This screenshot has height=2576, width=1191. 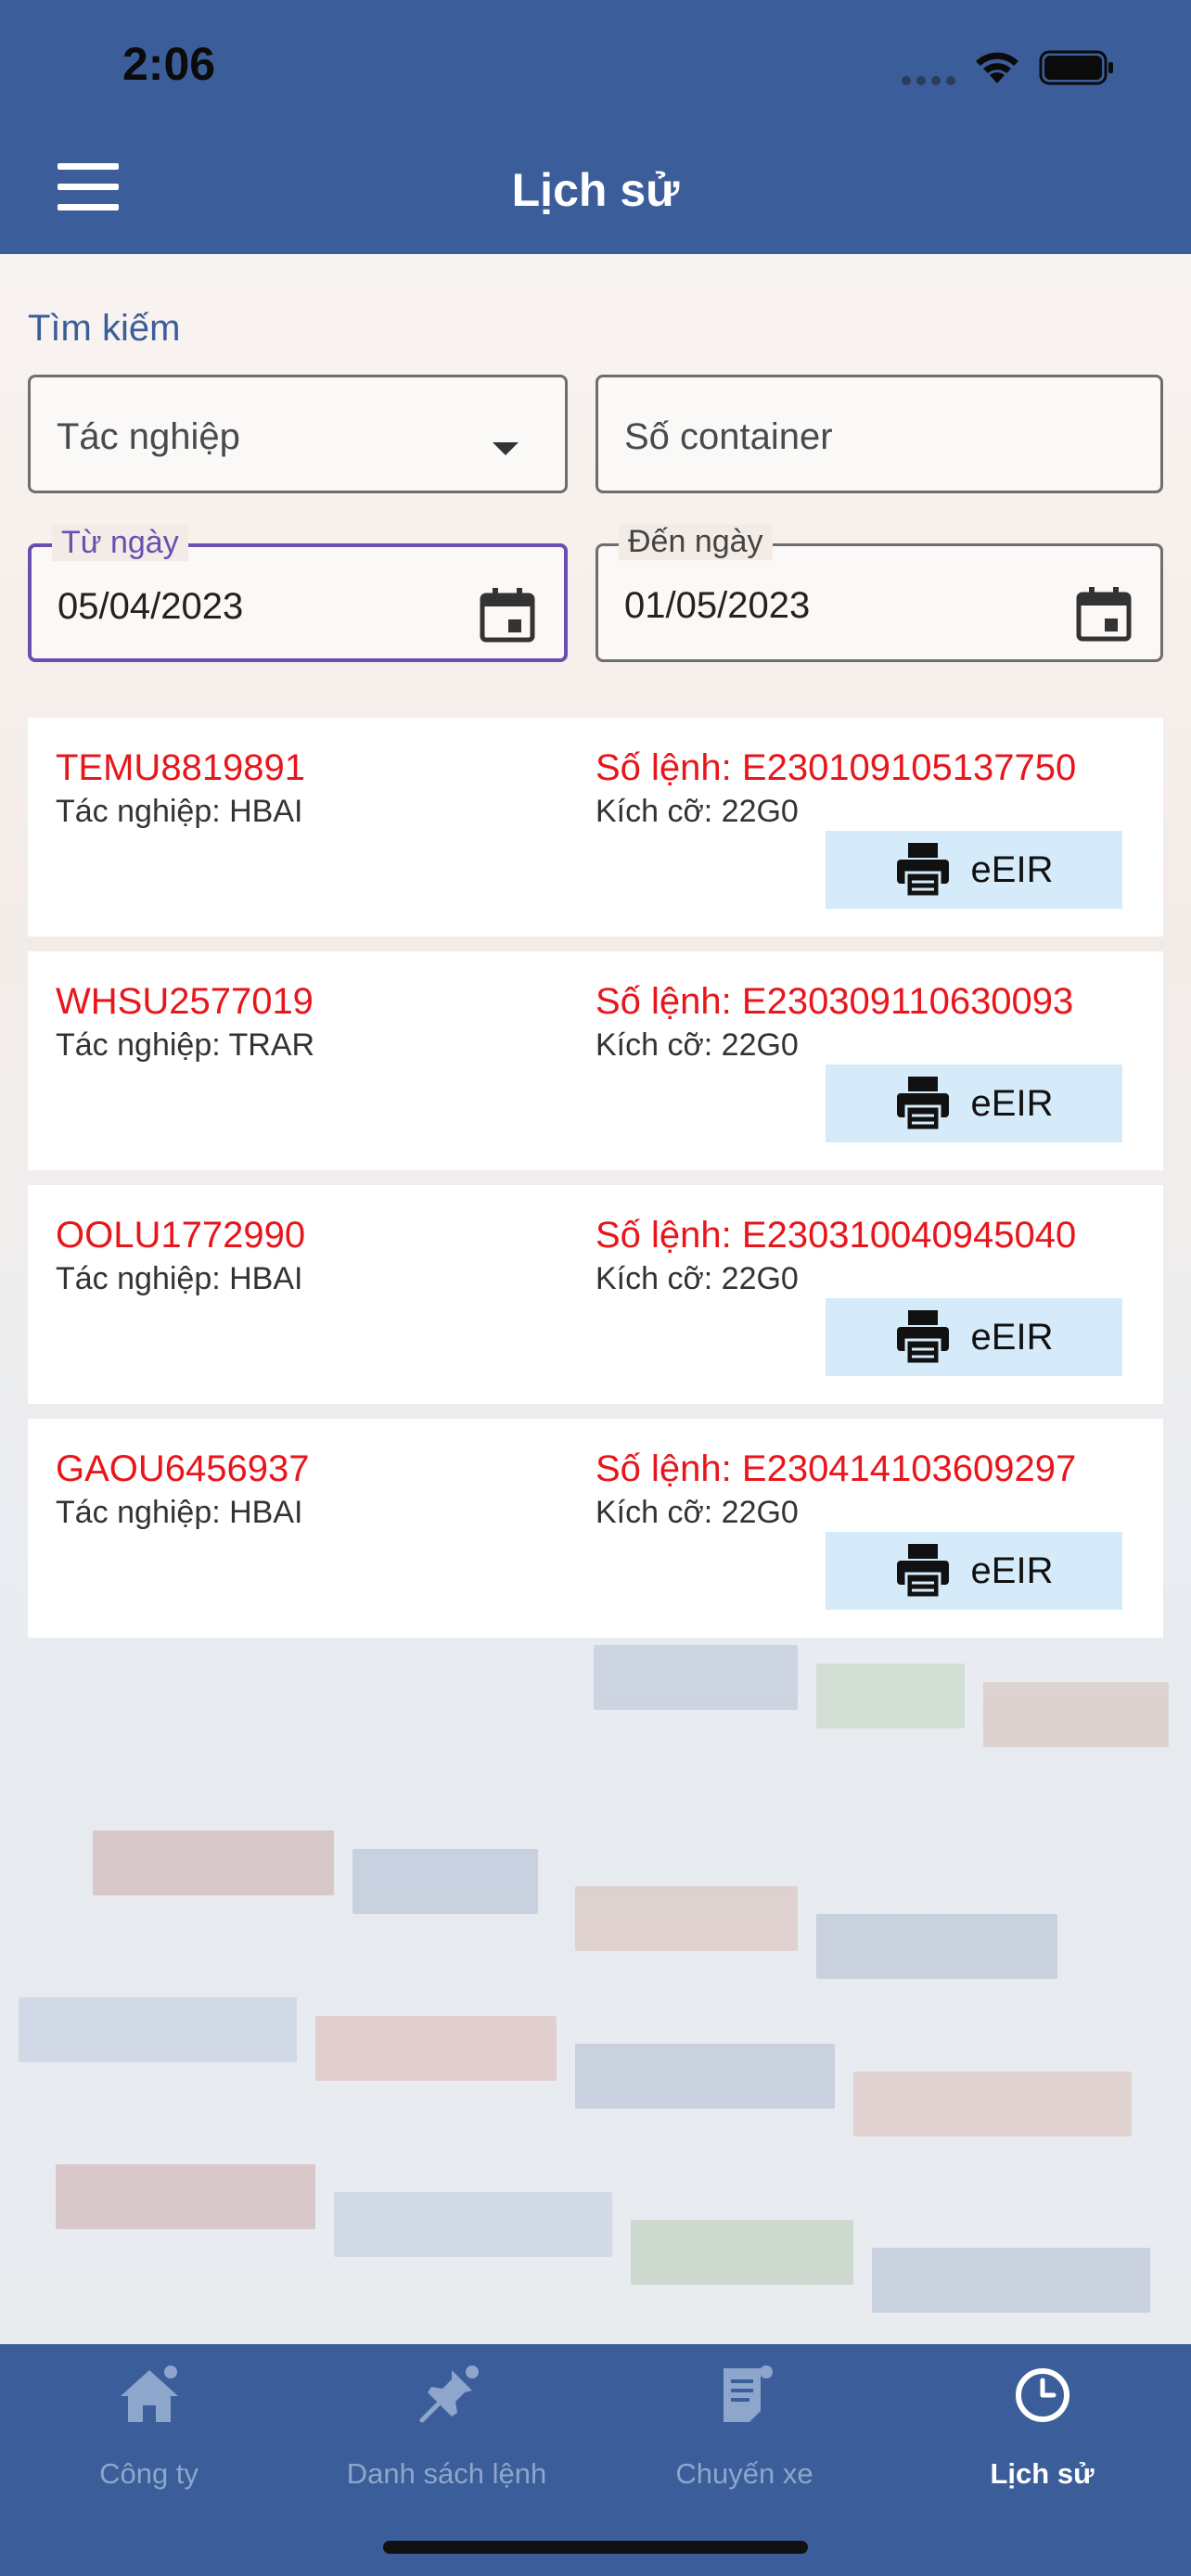 I want to click on home-indicator, so click(x=595, y=2547).